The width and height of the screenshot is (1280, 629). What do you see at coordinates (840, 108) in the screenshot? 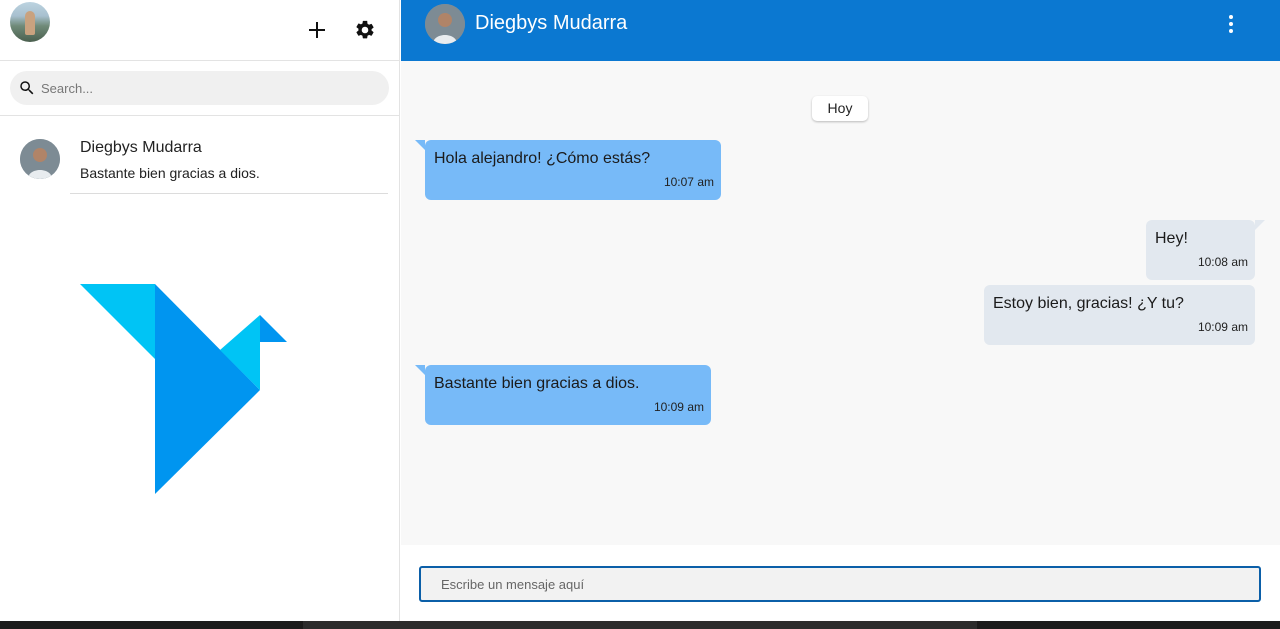
I see `date-separator: Hoy` at bounding box center [840, 108].